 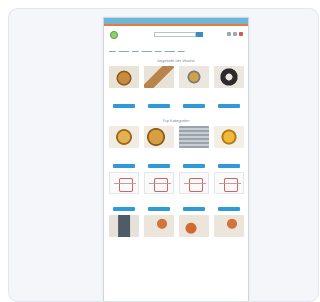 I want to click on featured-products-row, so click(x=176, y=87).